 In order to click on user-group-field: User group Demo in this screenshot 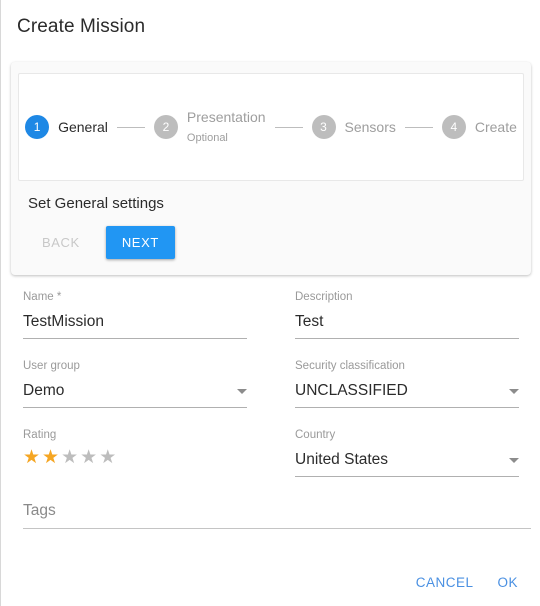, I will do `click(135, 383)`.